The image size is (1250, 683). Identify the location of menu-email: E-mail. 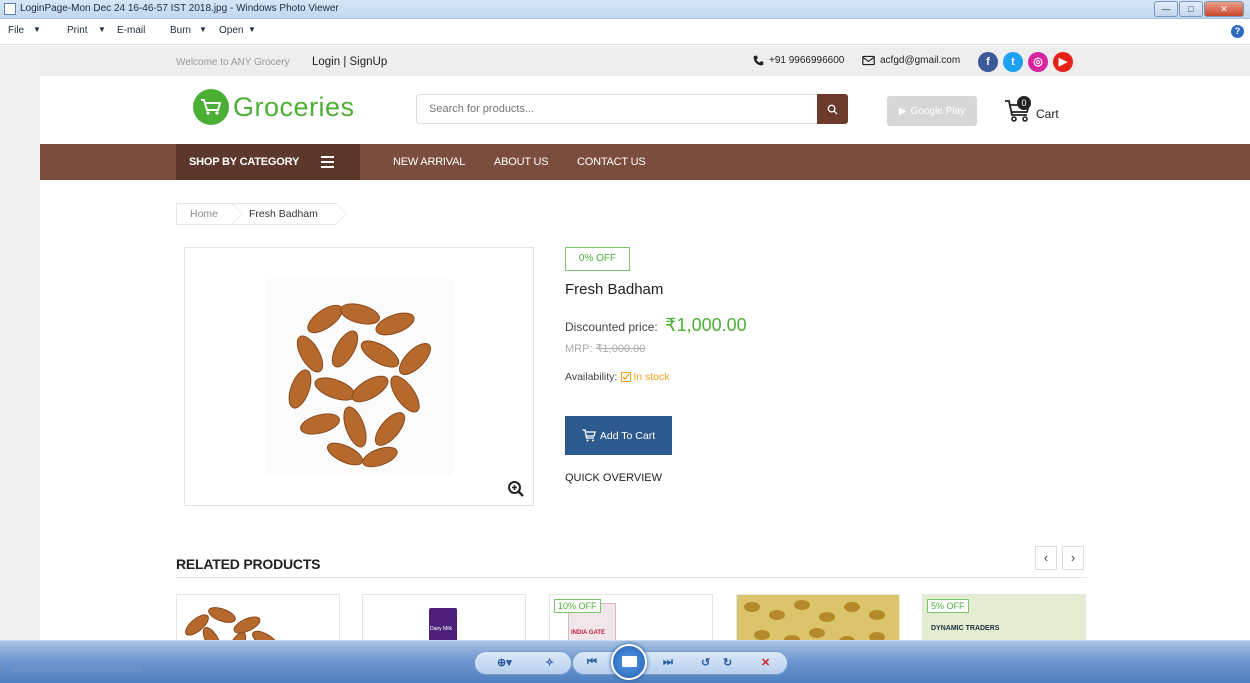
(131, 30).